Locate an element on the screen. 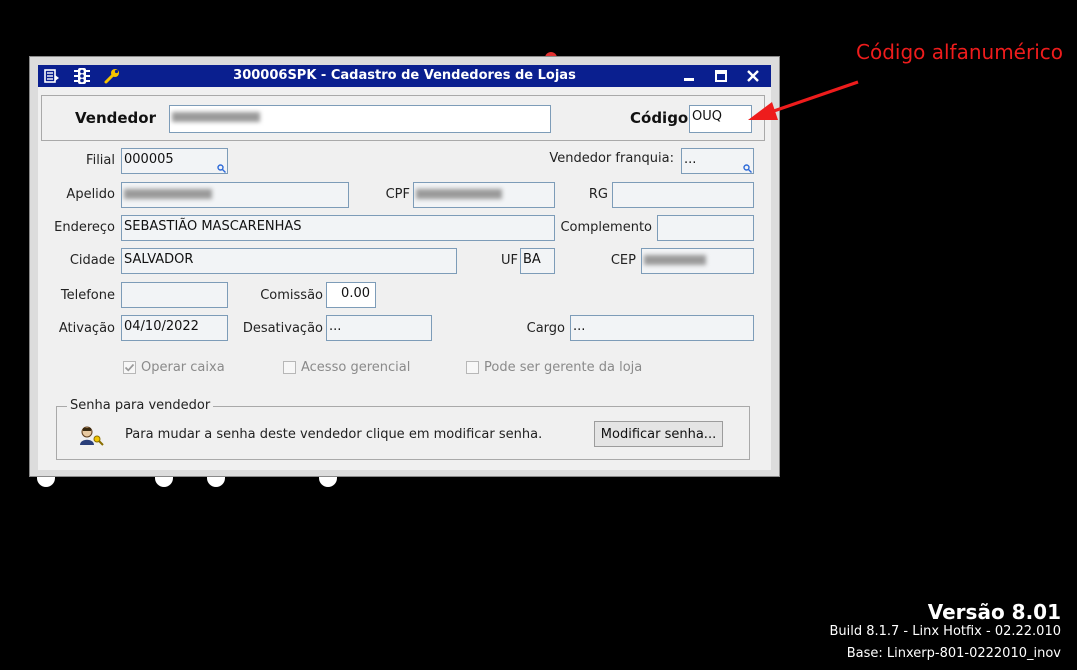 Image resolution: width=1077 pixels, height=670 pixels. key-user-icon is located at coordinates (91, 437).